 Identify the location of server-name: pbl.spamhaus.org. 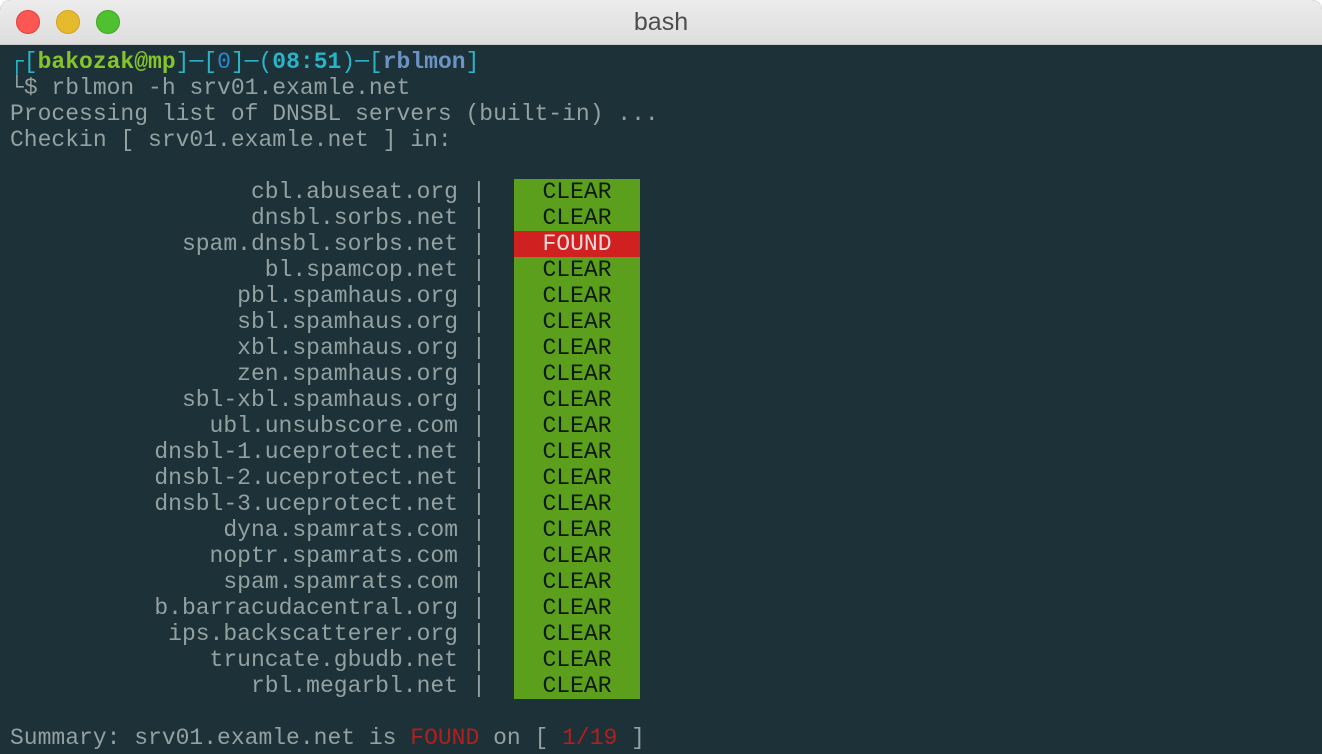
(347, 296).